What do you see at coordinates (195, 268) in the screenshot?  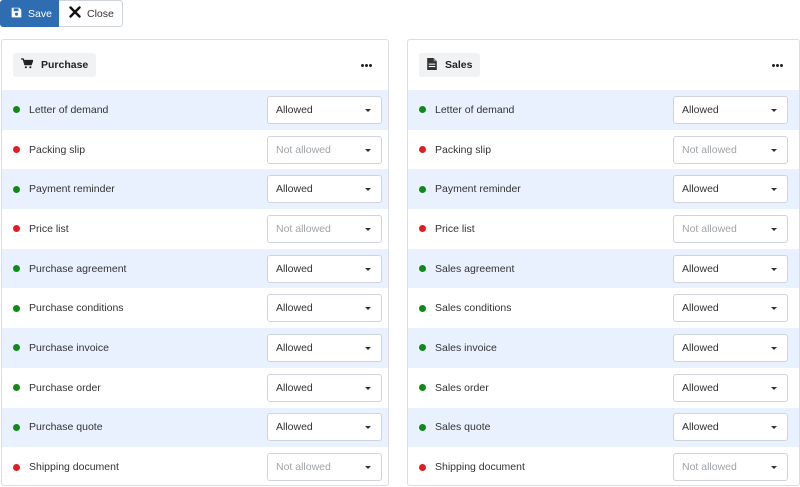 I see `permission-row: Purchase agreement Allowed` at bounding box center [195, 268].